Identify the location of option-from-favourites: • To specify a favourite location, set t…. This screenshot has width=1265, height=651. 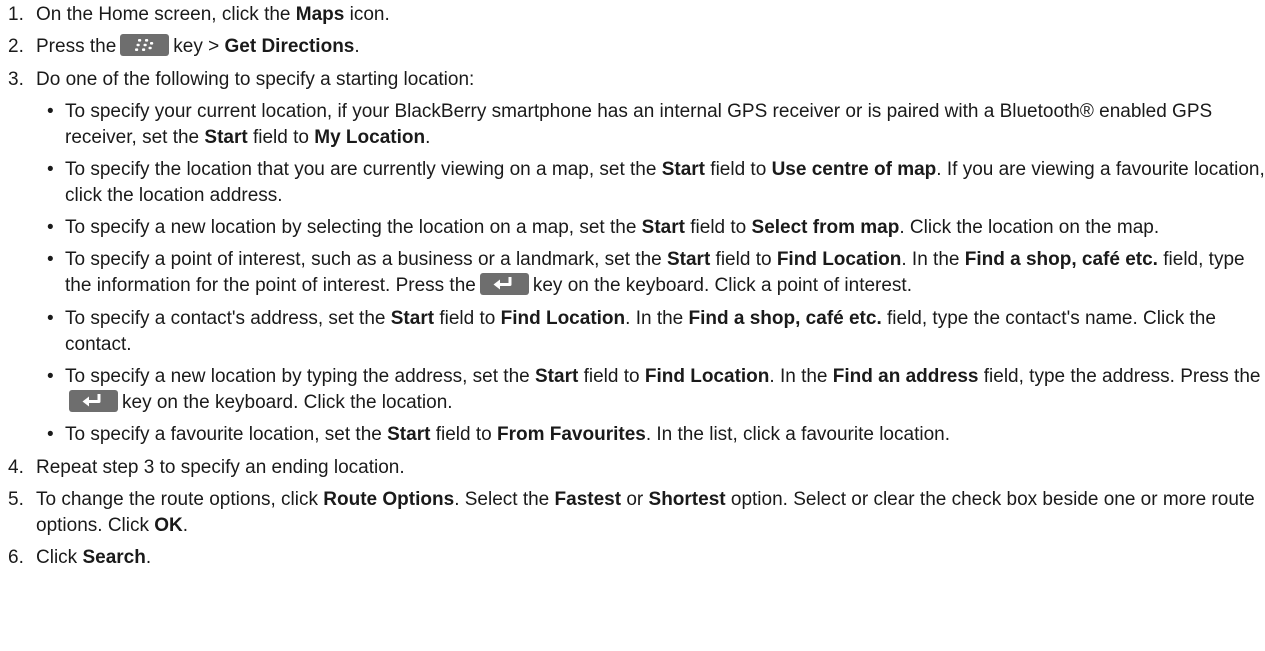
(650, 435).